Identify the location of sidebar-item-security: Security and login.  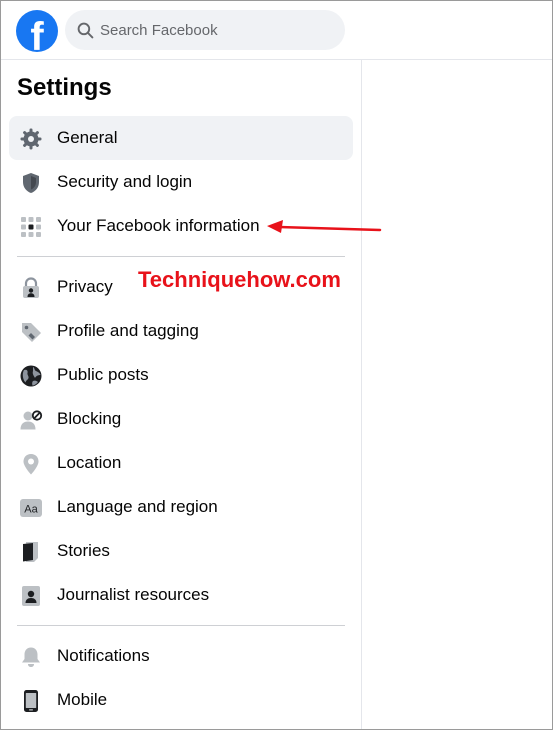
(181, 182).